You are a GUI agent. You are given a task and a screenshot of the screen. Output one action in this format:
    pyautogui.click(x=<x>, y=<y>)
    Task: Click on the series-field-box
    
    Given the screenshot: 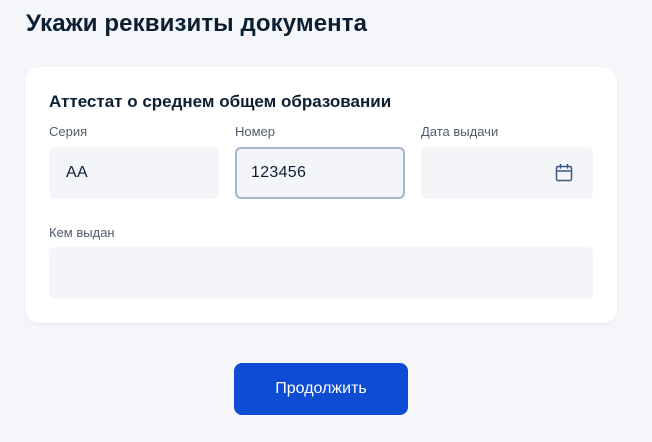 What is the action you would take?
    pyautogui.click(x=134, y=173)
    